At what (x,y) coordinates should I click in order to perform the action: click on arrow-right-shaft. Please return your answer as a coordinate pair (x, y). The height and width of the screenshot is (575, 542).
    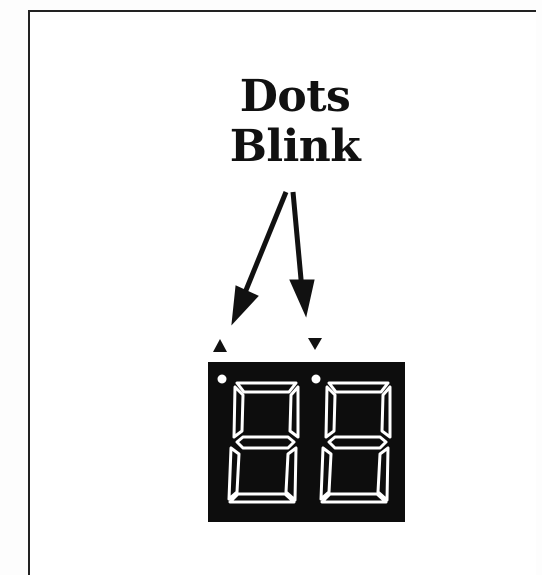
    Looking at the image, I should click on (297, 241).